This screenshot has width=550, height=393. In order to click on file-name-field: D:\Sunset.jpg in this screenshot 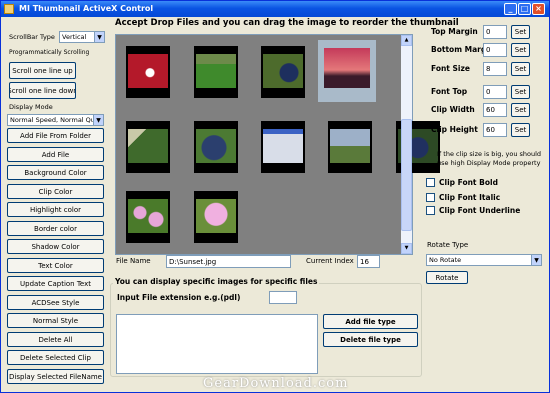, I will do `click(228, 261)`.